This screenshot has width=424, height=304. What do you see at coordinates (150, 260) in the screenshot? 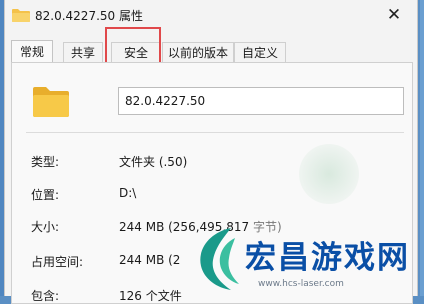
I see `size-on-disk-value: 244 MB (2` at bounding box center [150, 260].